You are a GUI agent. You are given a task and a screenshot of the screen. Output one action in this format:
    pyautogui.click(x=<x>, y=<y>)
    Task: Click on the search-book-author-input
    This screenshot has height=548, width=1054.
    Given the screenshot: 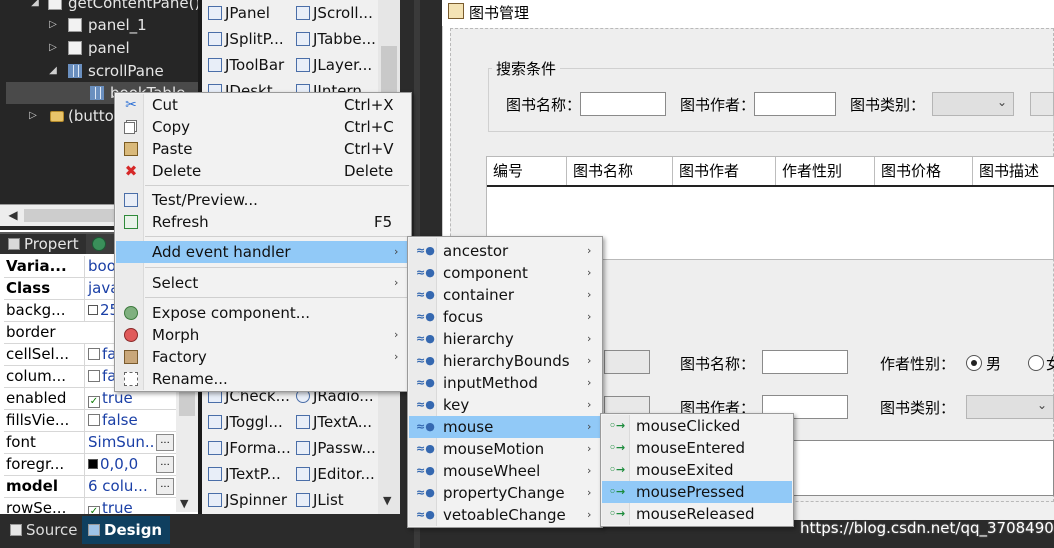 What is the action you would take?
    pyautogui.click(x=795, y=104)
    